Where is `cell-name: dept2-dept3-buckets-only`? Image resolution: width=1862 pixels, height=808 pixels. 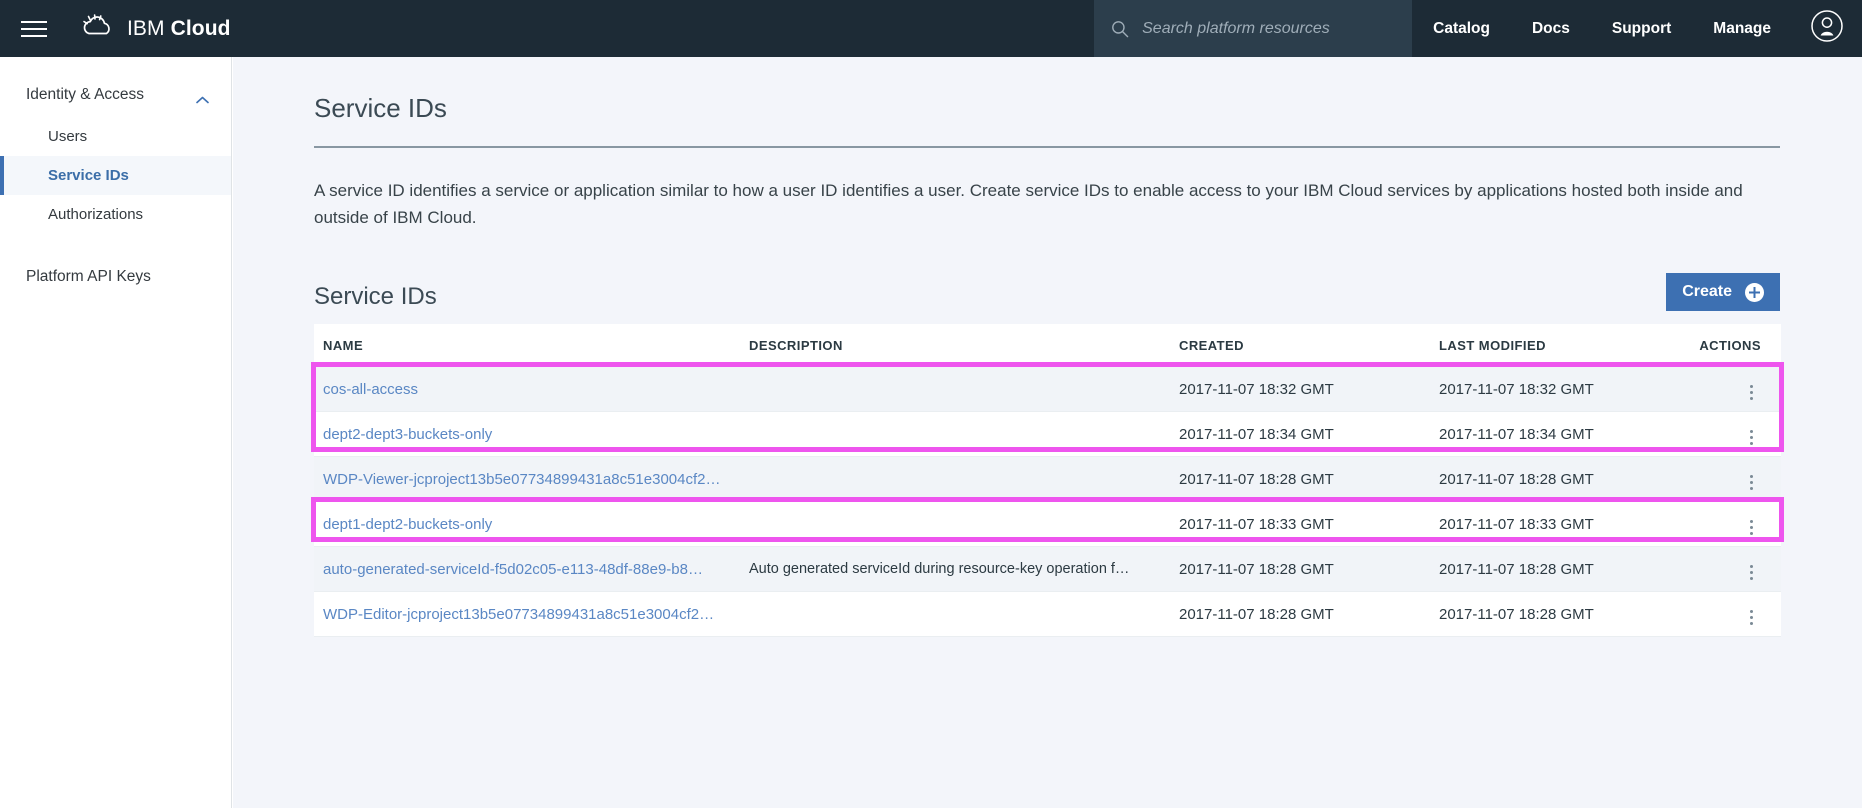
cell-name: dept2-dept3-buckets-only is located at coordinates (531, 434).